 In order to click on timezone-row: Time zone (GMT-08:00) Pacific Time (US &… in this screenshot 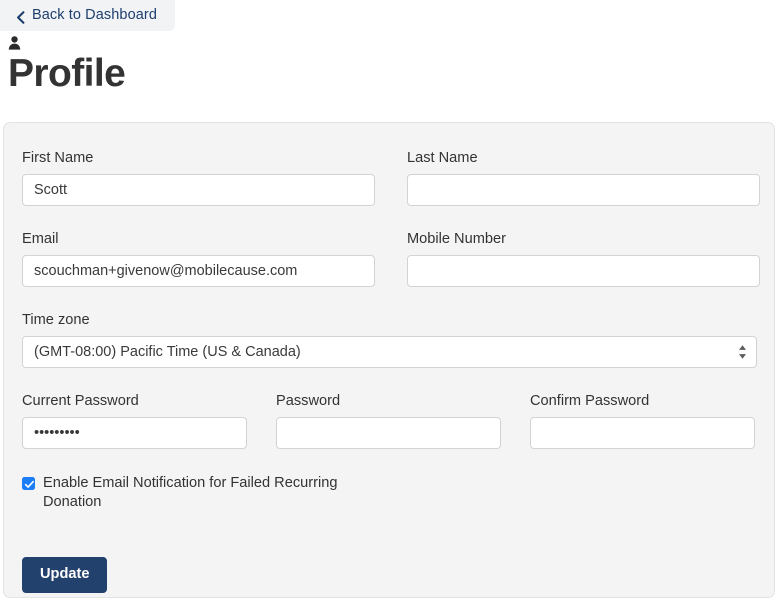, I will do `click(389, 339)`.